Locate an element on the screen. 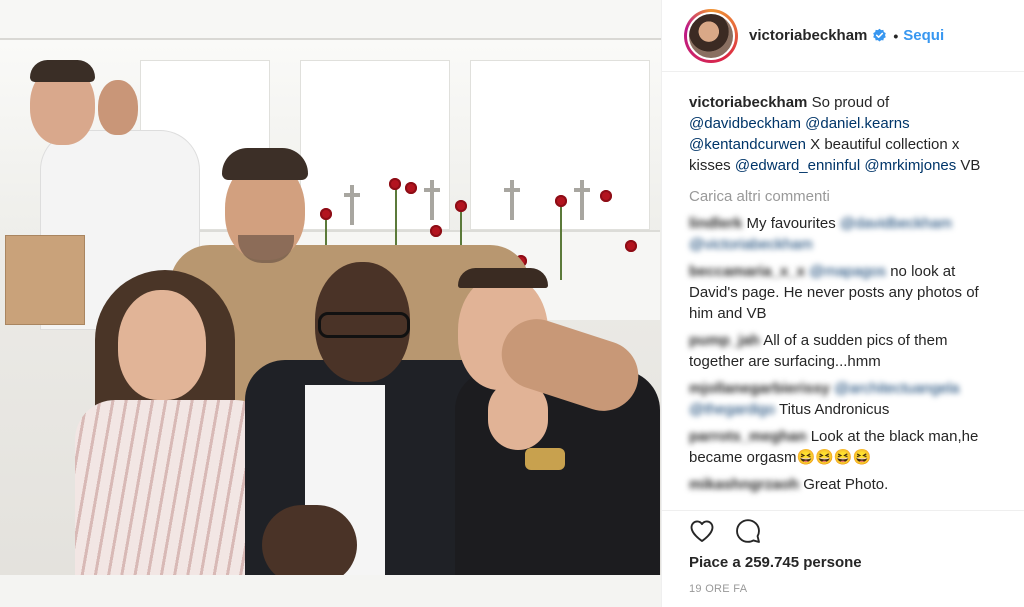  avatar-image is located at coordinates (711, 35).